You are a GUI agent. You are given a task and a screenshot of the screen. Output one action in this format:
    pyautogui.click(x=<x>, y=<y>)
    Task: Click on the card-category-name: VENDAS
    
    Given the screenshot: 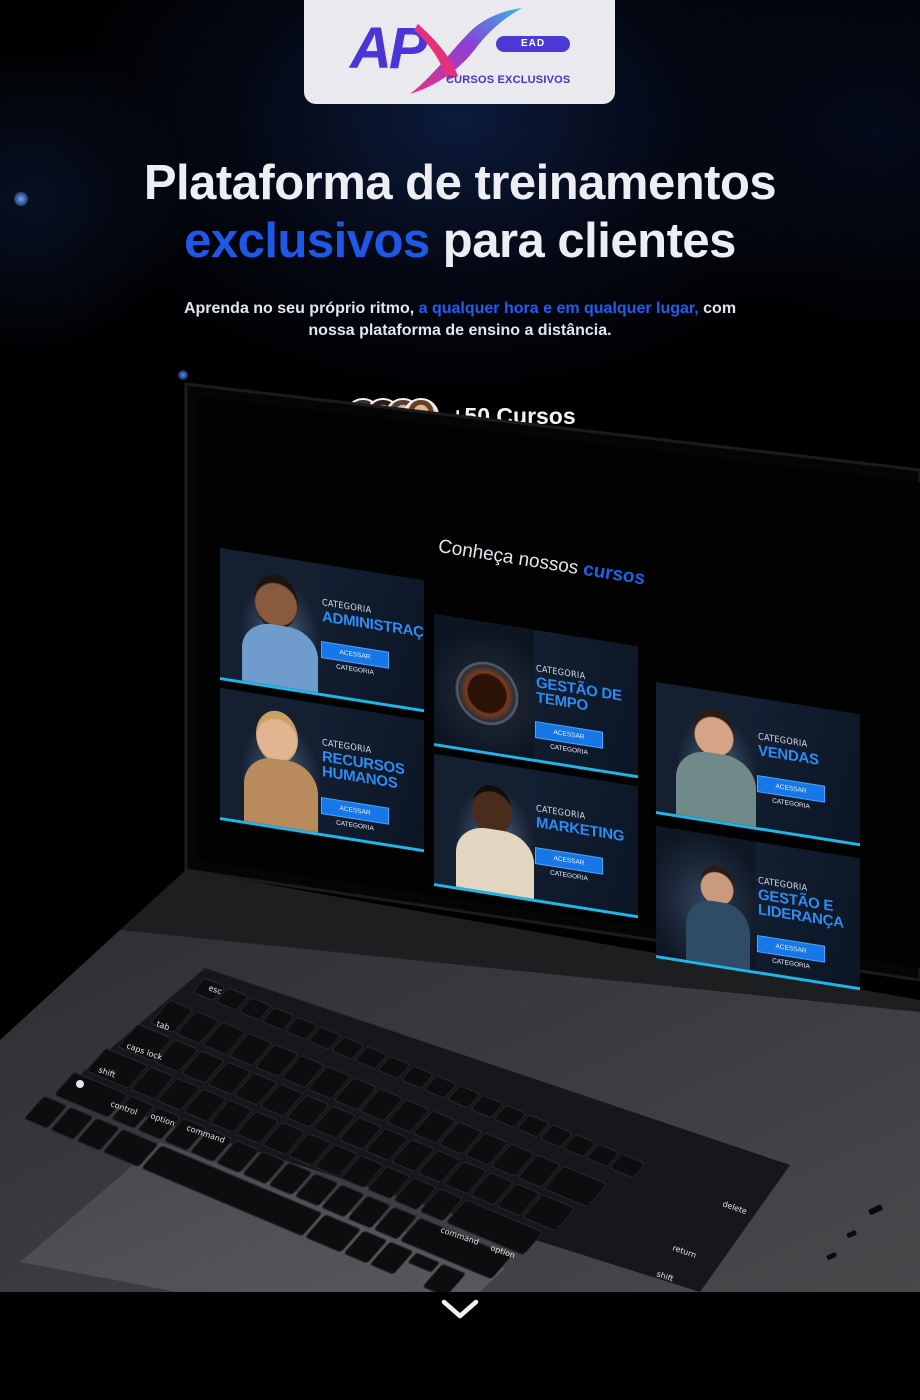 What is the action you would take?
    pyautogui.click(x=788, y=755)
    